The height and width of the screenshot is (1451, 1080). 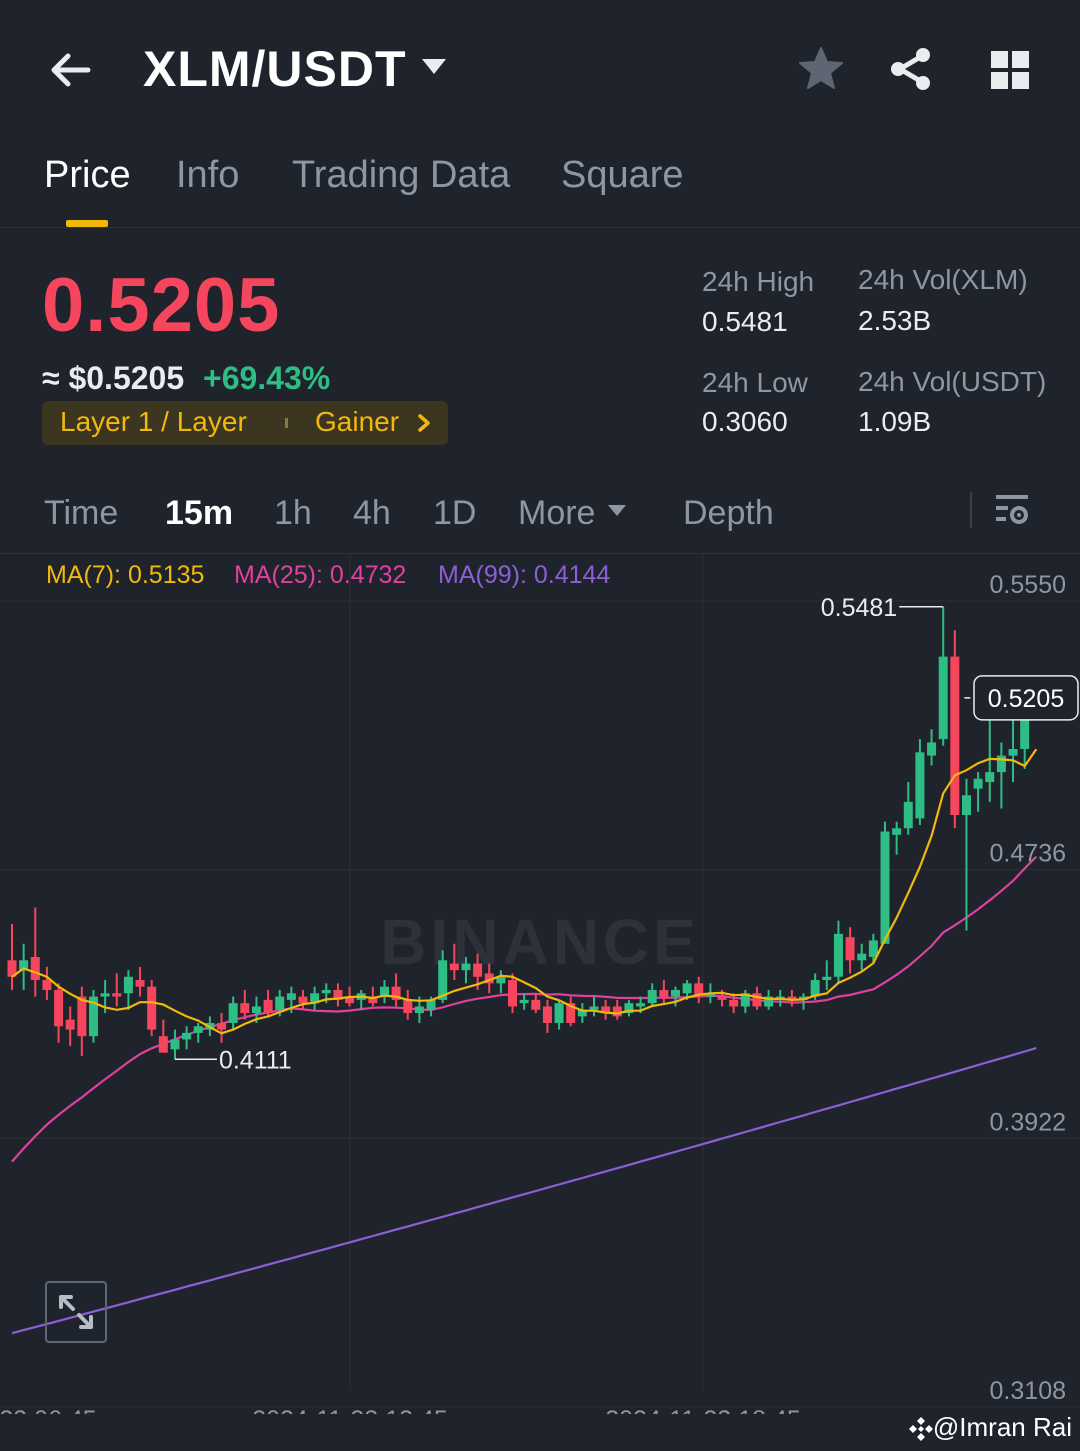 I want to click on last-price: 0.5205, so click(x=161, y=305).